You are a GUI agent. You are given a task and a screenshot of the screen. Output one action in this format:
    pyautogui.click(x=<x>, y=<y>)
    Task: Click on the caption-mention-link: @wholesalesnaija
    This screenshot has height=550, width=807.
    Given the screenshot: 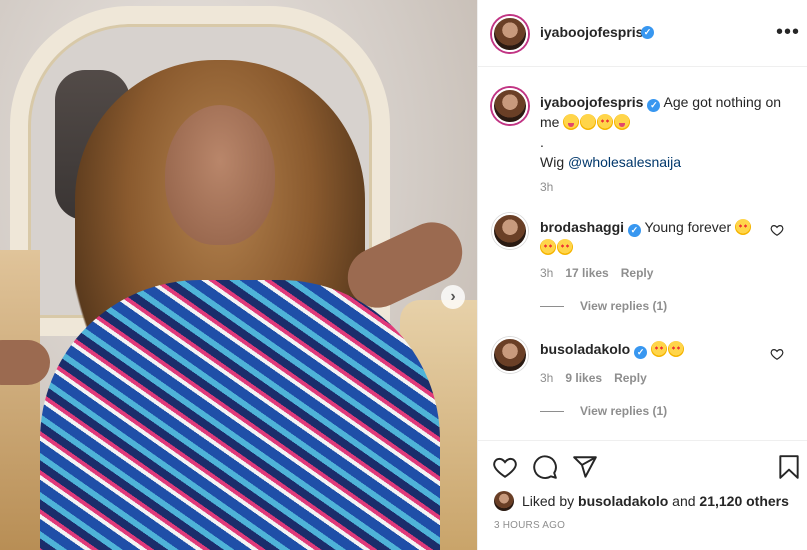 What is the action you would take?
    pyautogui.click(x=624, y=162)
    